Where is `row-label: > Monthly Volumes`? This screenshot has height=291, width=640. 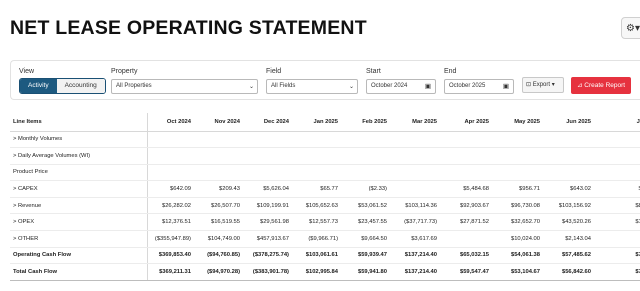 row-label: > Monthly Volumes is located at coordinates (79, 140).